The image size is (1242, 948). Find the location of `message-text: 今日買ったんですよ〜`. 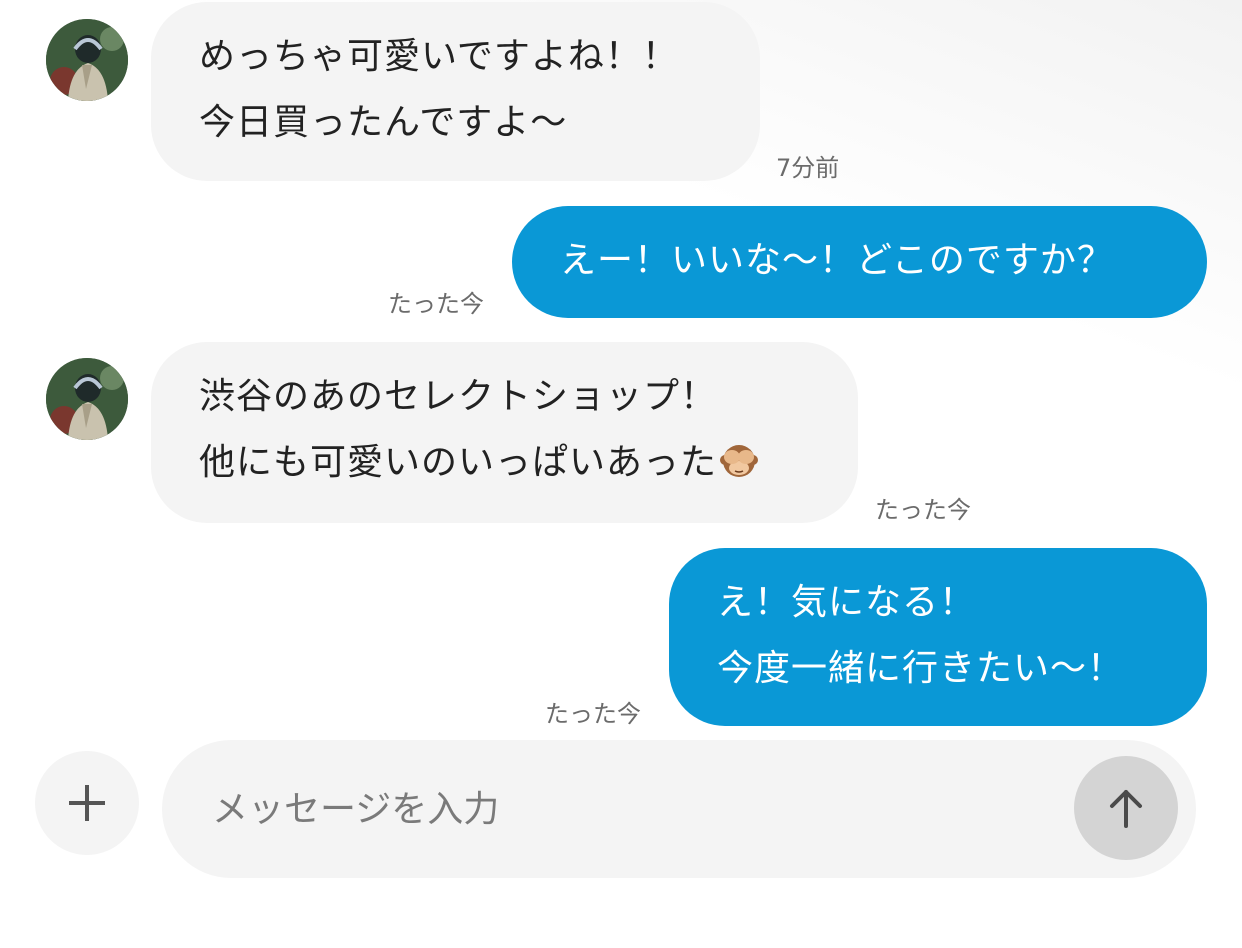

message-text: 今日買ったんですよ〜 is located at coordinates (383, 122).